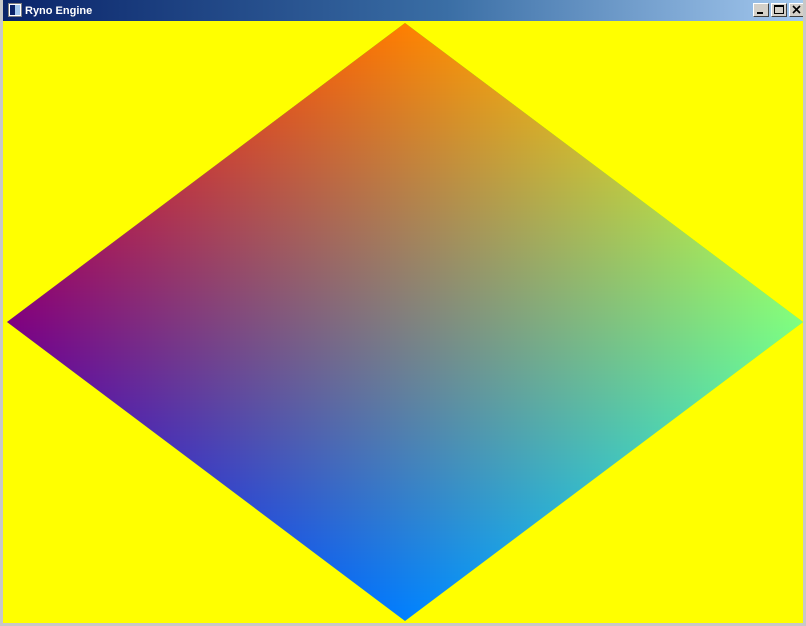 This screenshot has height=626, width=806. I want to click on close-icon, so click(796, 9).